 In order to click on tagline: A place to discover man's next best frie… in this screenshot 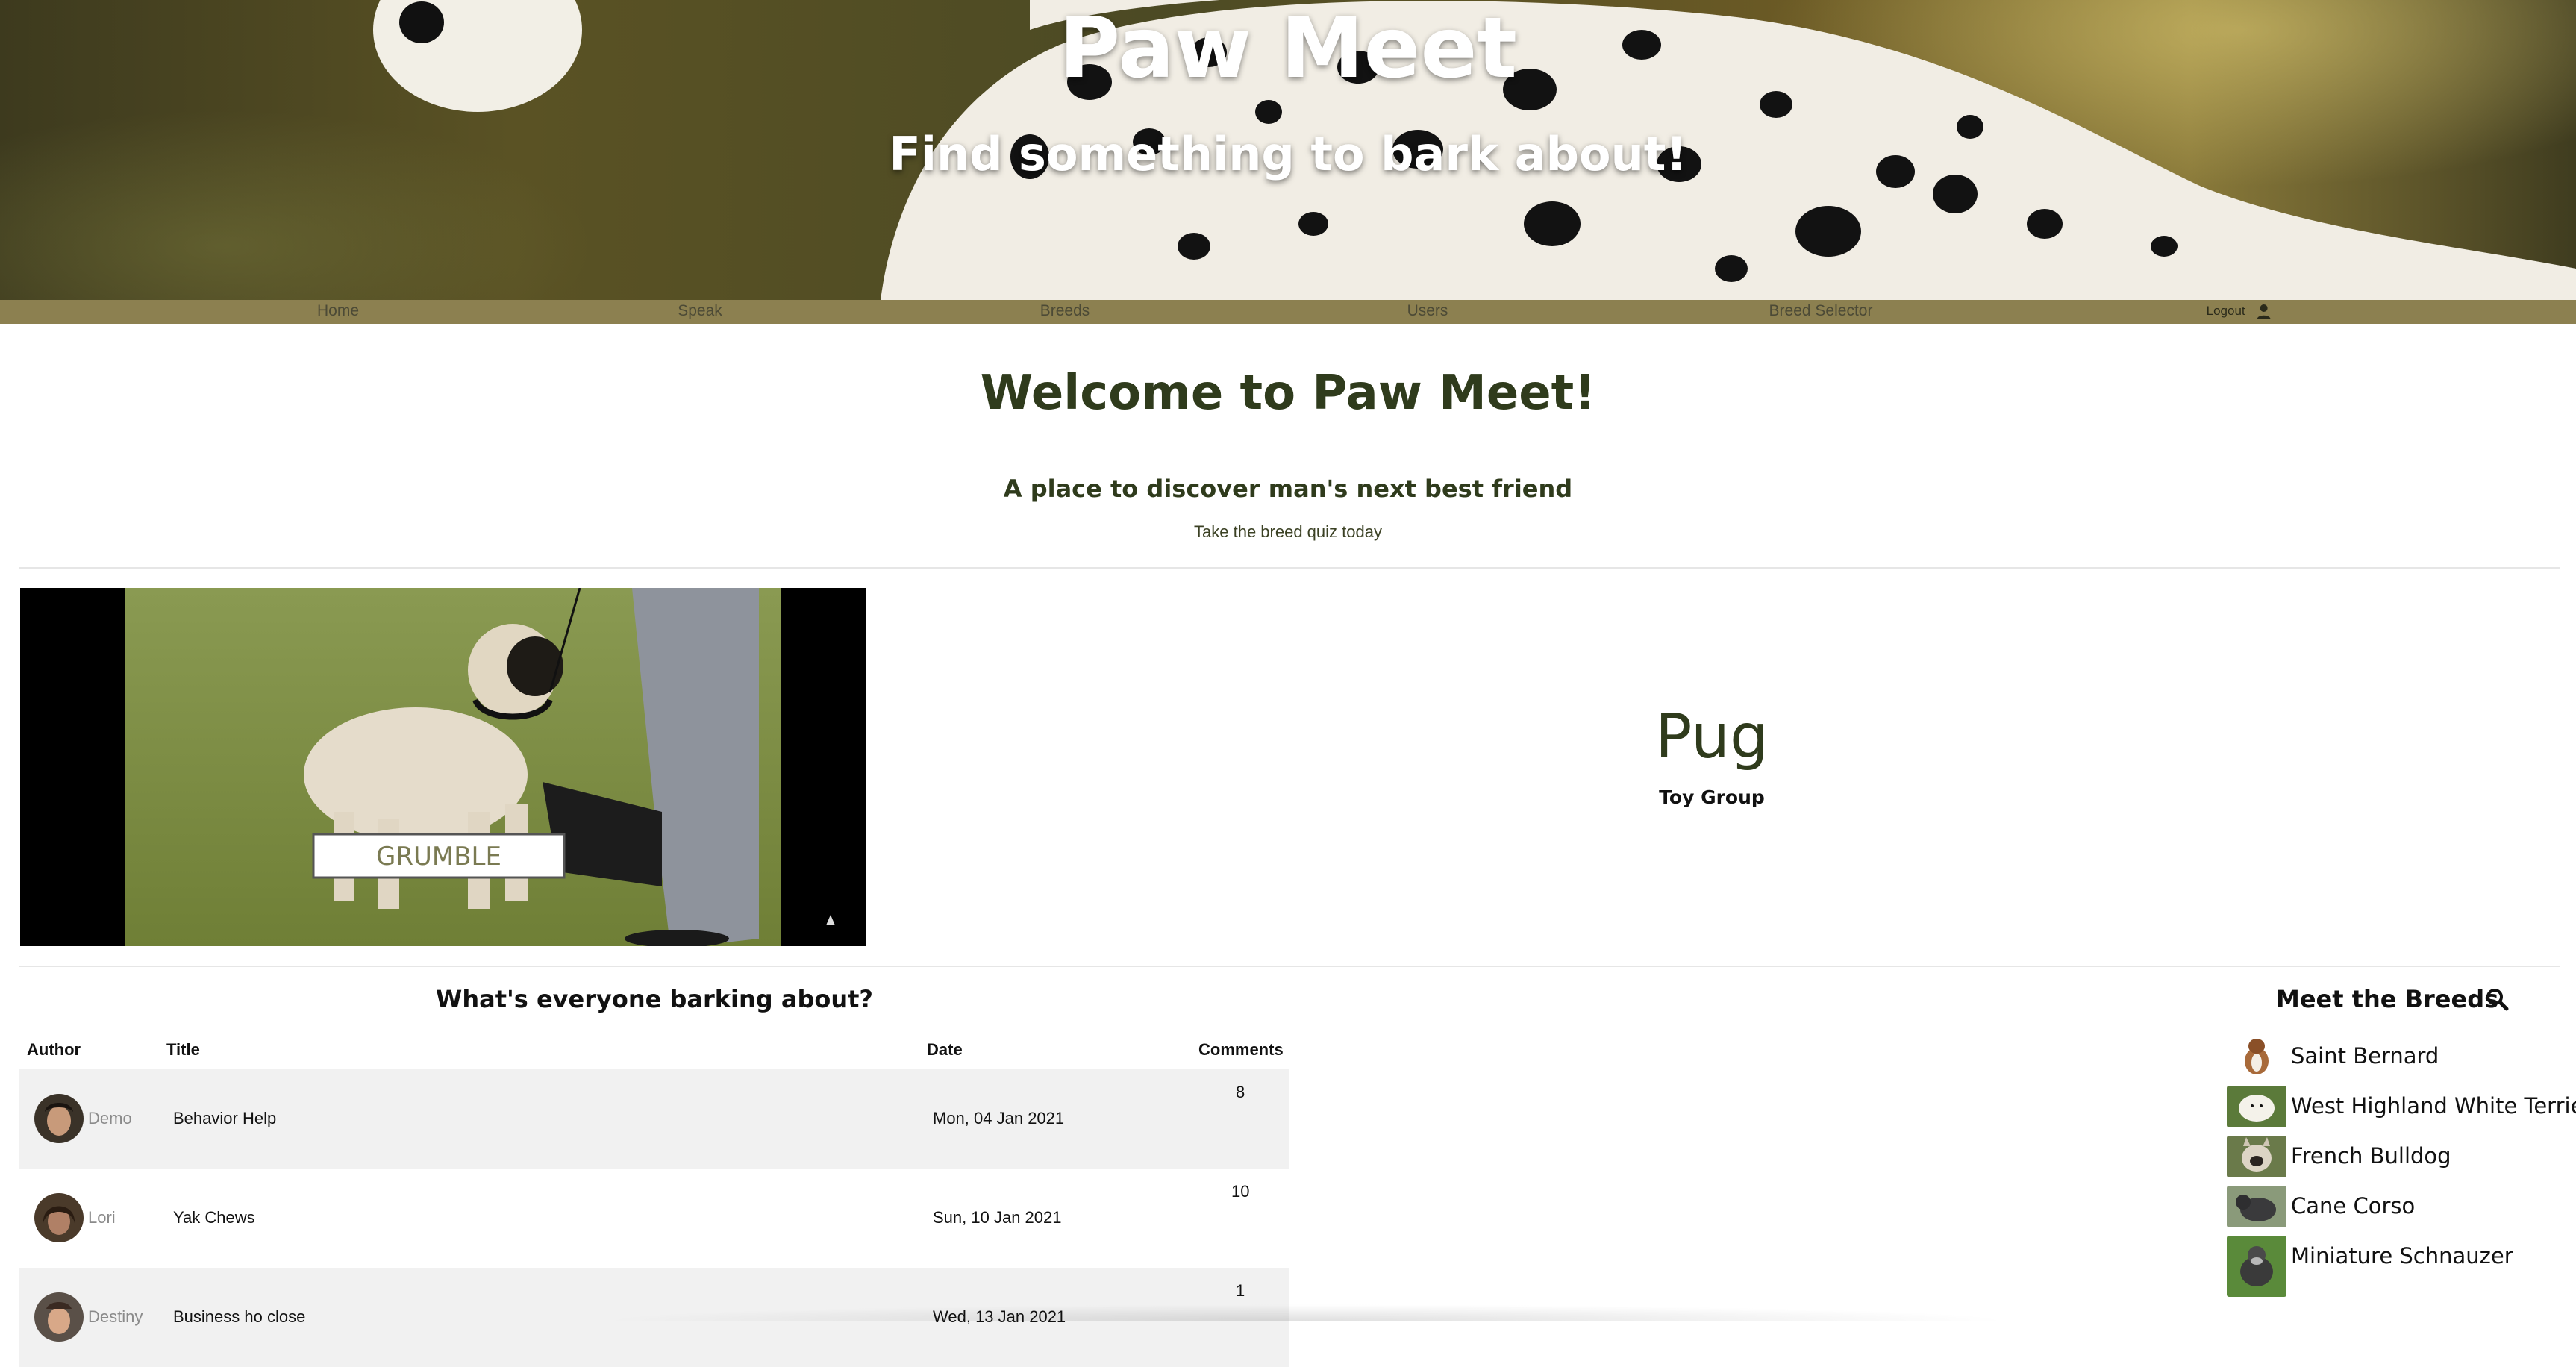, I will do `click(1288, 489)`.